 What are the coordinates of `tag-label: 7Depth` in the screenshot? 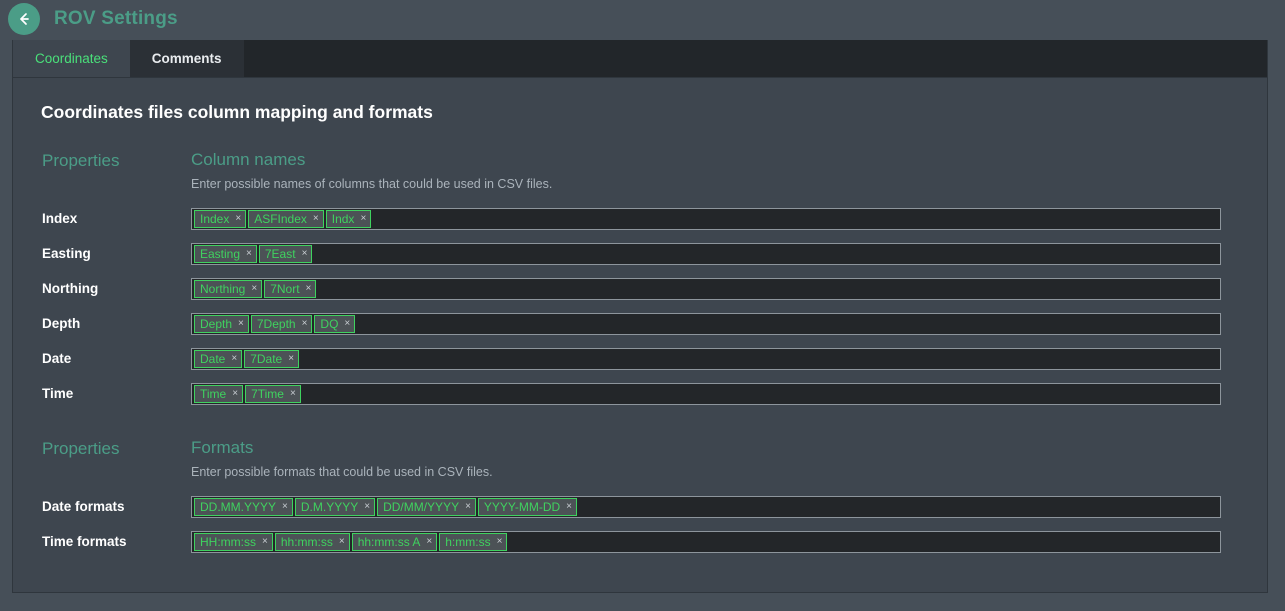 It's located at (276, 323).